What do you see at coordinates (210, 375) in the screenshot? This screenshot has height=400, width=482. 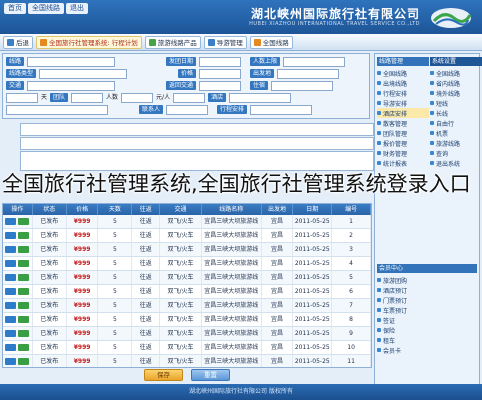 I see `reset-button: 重置` at bounding box center [210, 375].